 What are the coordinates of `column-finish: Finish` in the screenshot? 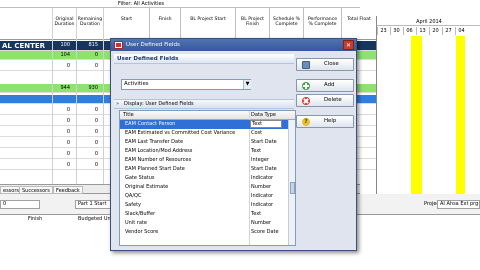 It's located at (164, 24).